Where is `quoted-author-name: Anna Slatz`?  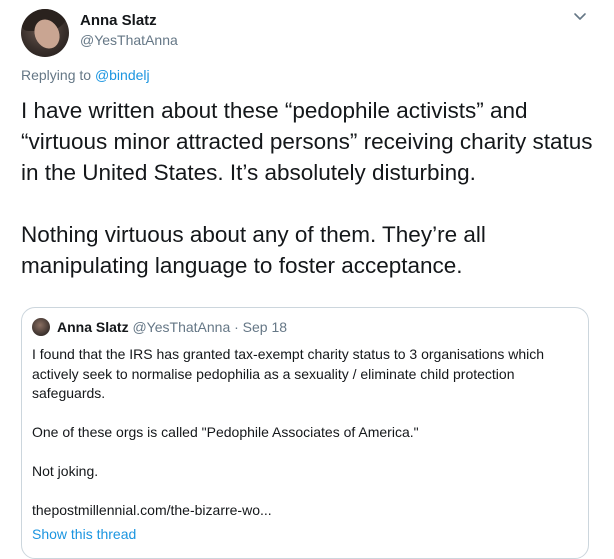
quoted-author-name: Anna Slatz is located at coordinates (93, 327).